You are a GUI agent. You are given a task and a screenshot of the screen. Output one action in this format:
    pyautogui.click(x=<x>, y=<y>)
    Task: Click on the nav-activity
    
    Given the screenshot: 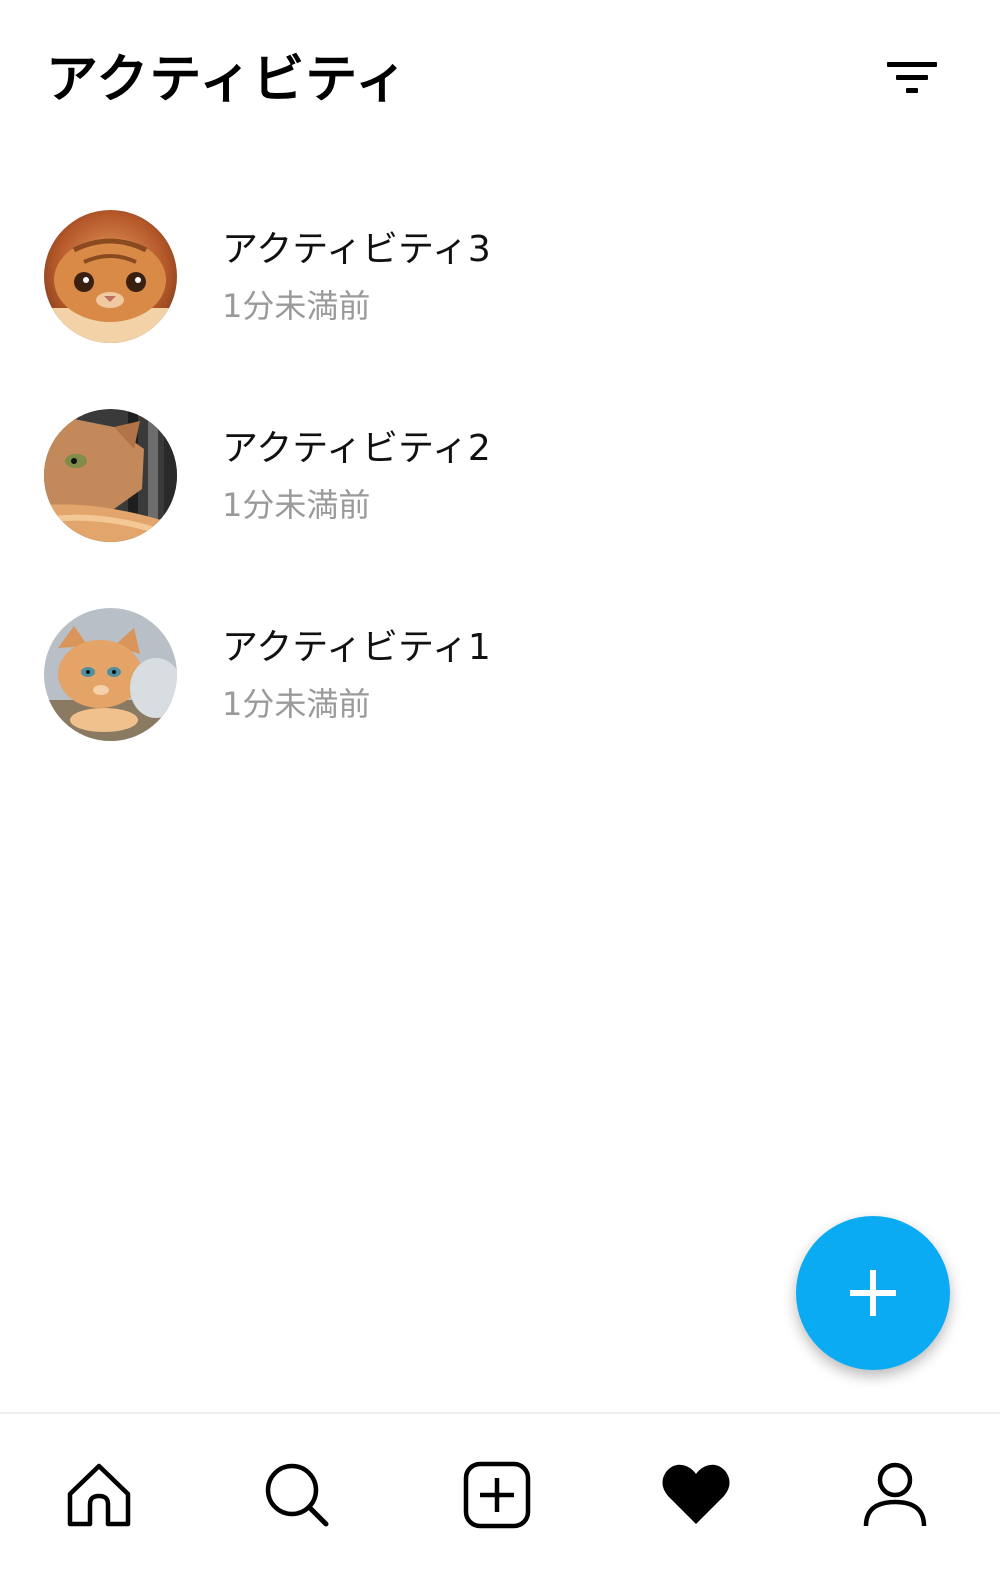 What is the action you would take?
    pyautogui.click(x=696, y=1495)
    